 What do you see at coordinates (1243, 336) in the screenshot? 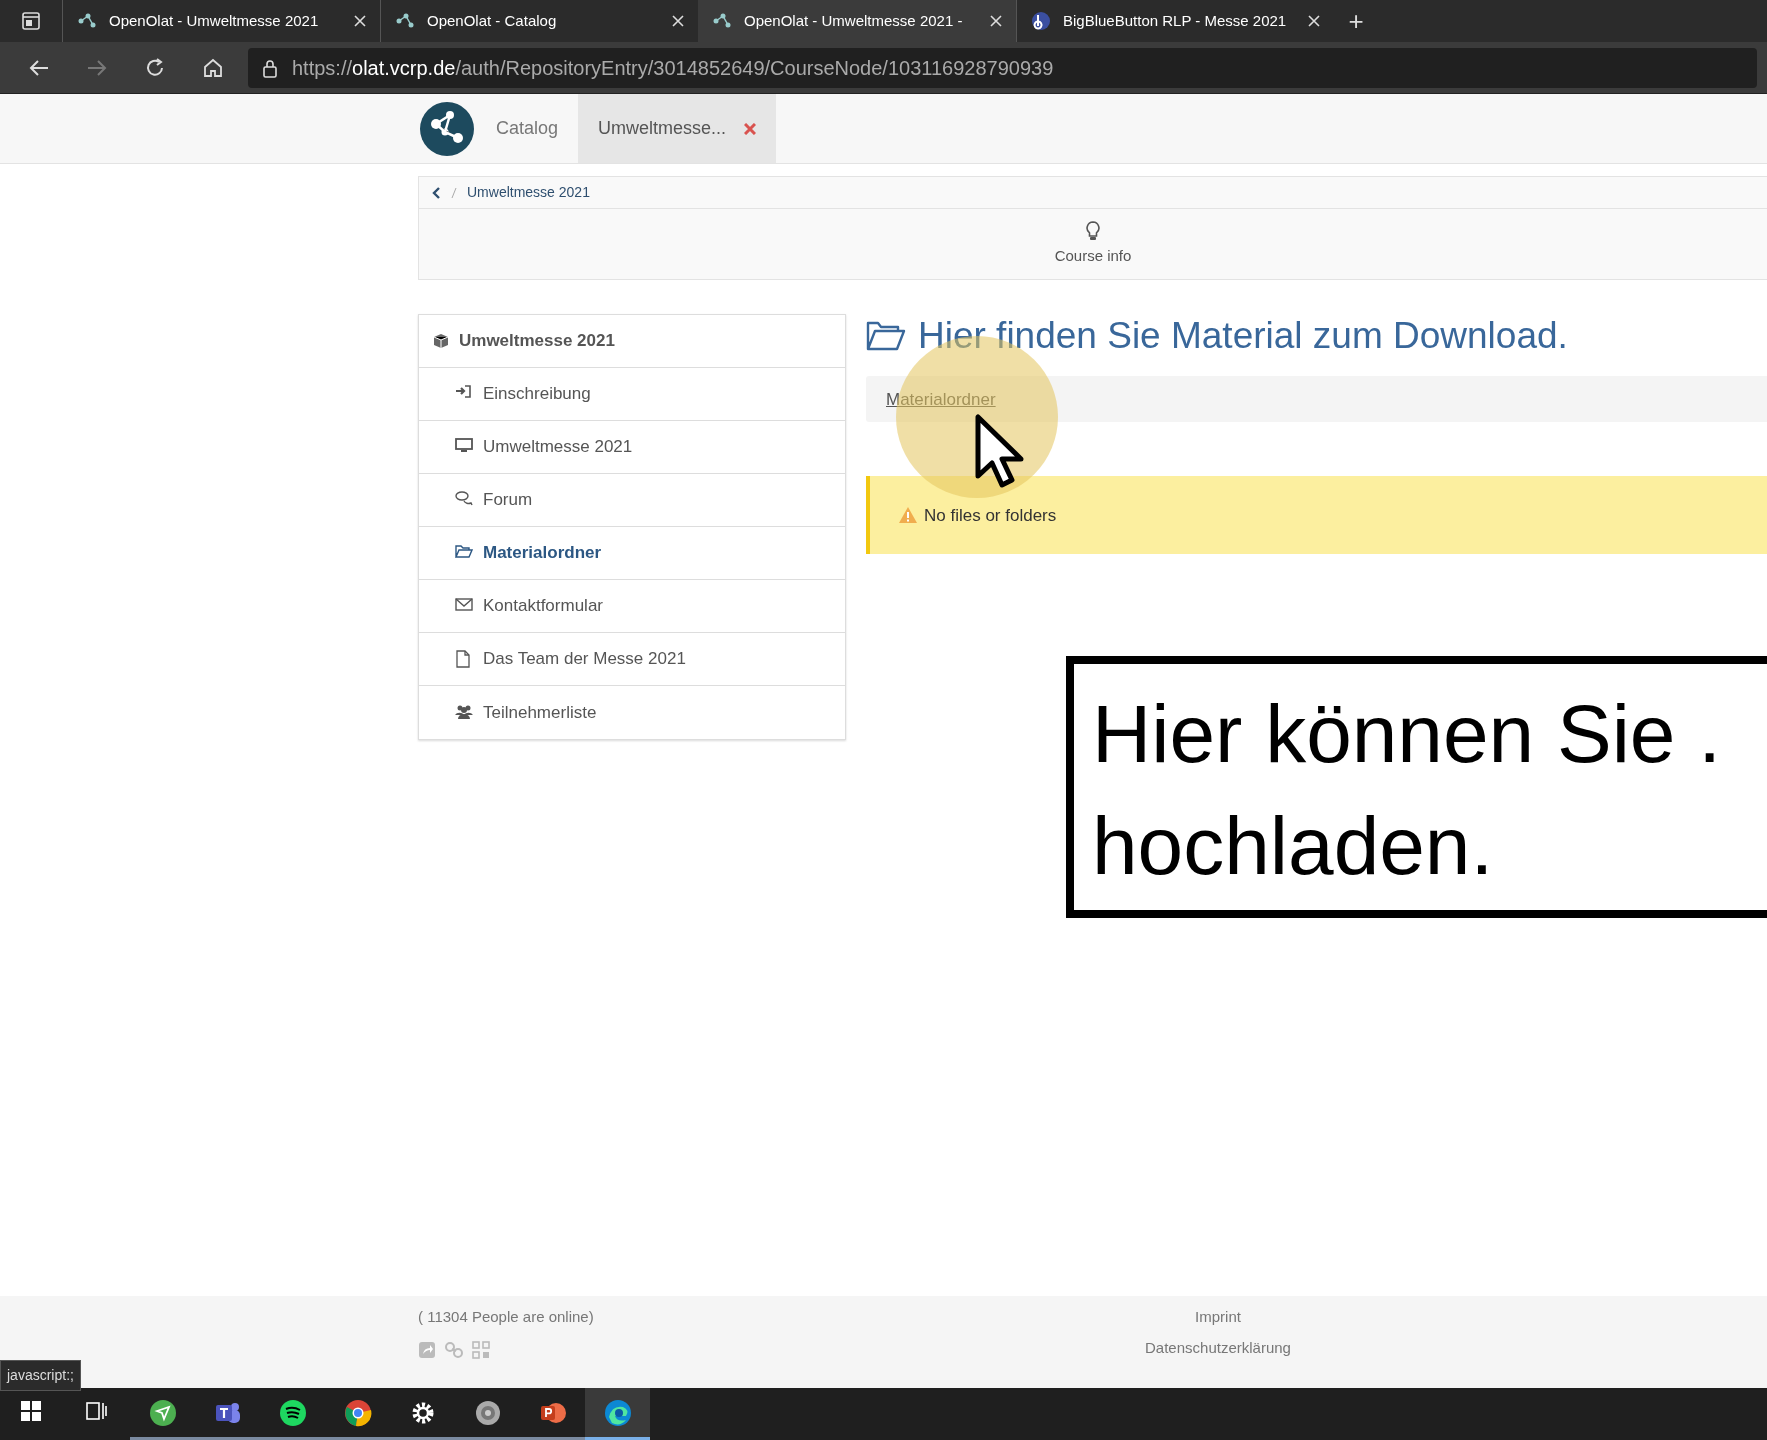
I see `page-heading: Hier finden Sie Material zum Download.` at bounding box center [1243, 336].